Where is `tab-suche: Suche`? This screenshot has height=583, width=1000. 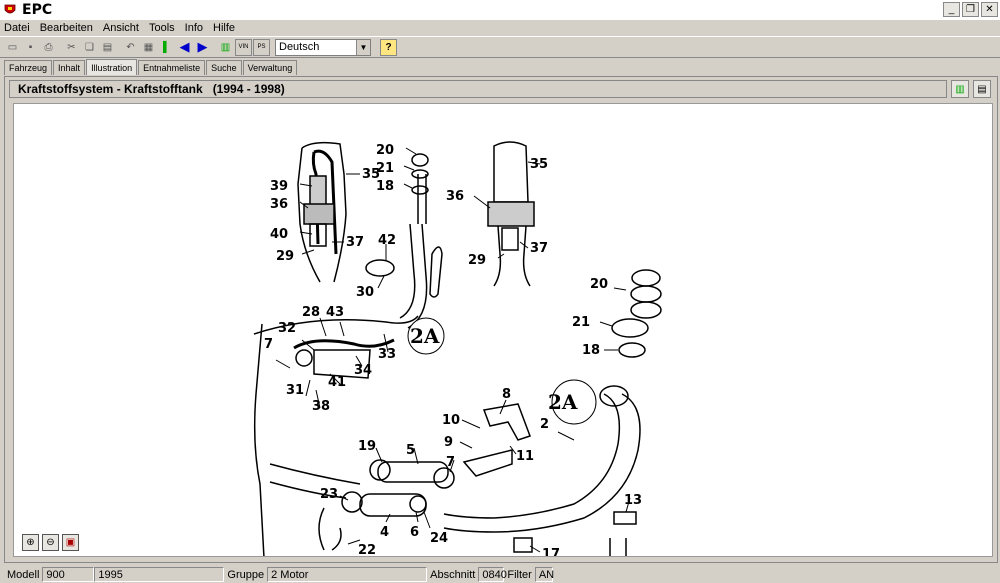 tab-suche: Suche is located at coordinates (224, 67).